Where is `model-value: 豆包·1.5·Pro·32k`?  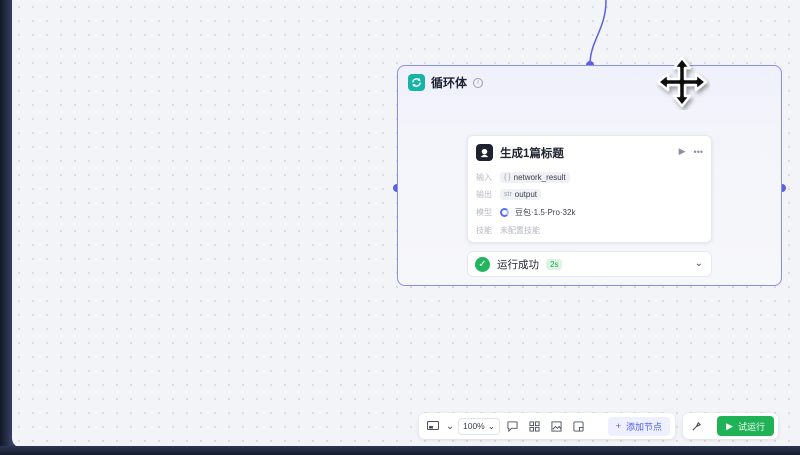 model-value: 豆包·1.5·Pro·32k is located at coordinates (545, 212).